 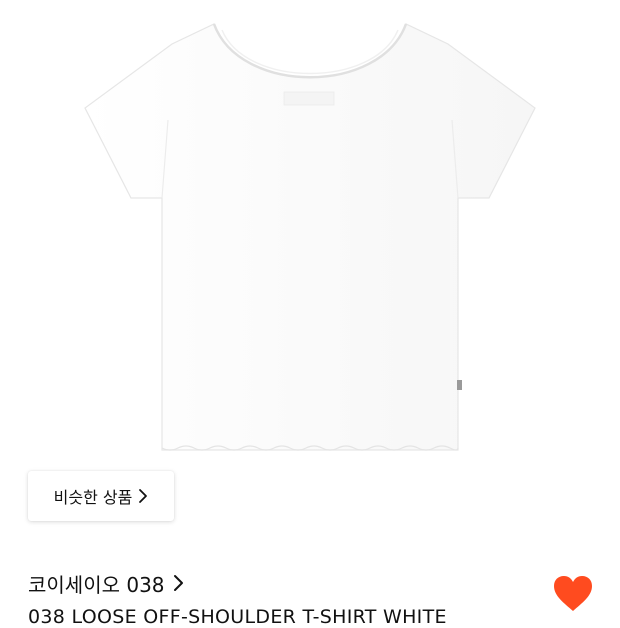 I want to click on similar-products-label: 비슷한 상품, so click(x=93, y=497).